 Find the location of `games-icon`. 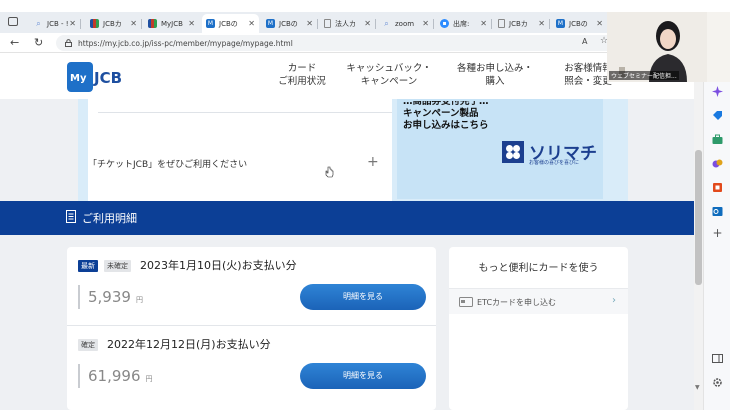

games-icon is located at coordinates (717, 163).